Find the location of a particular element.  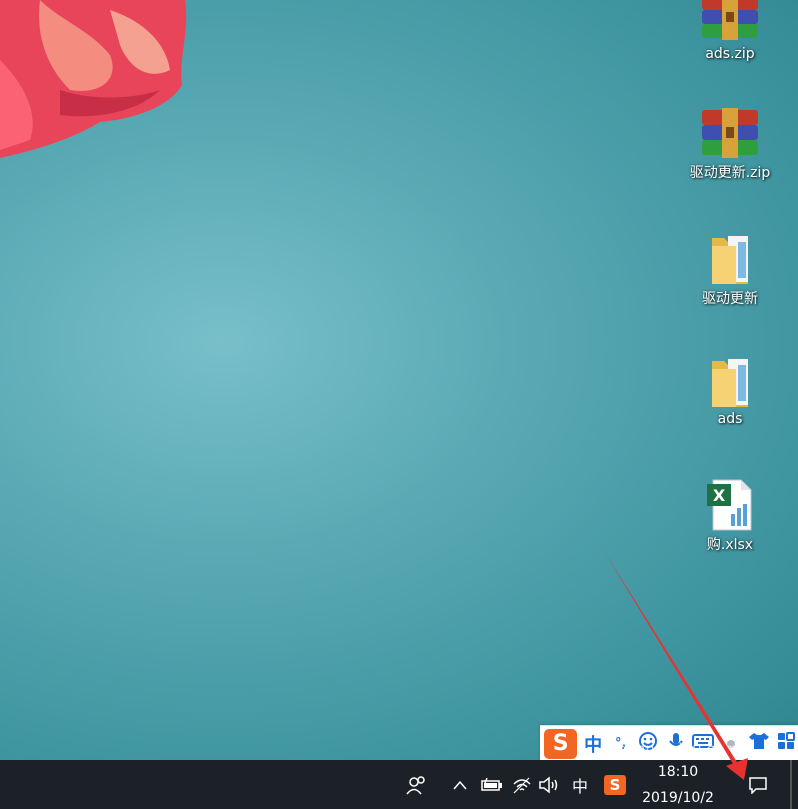

sogou-logo-button: S is located at coordinates (561, 743).